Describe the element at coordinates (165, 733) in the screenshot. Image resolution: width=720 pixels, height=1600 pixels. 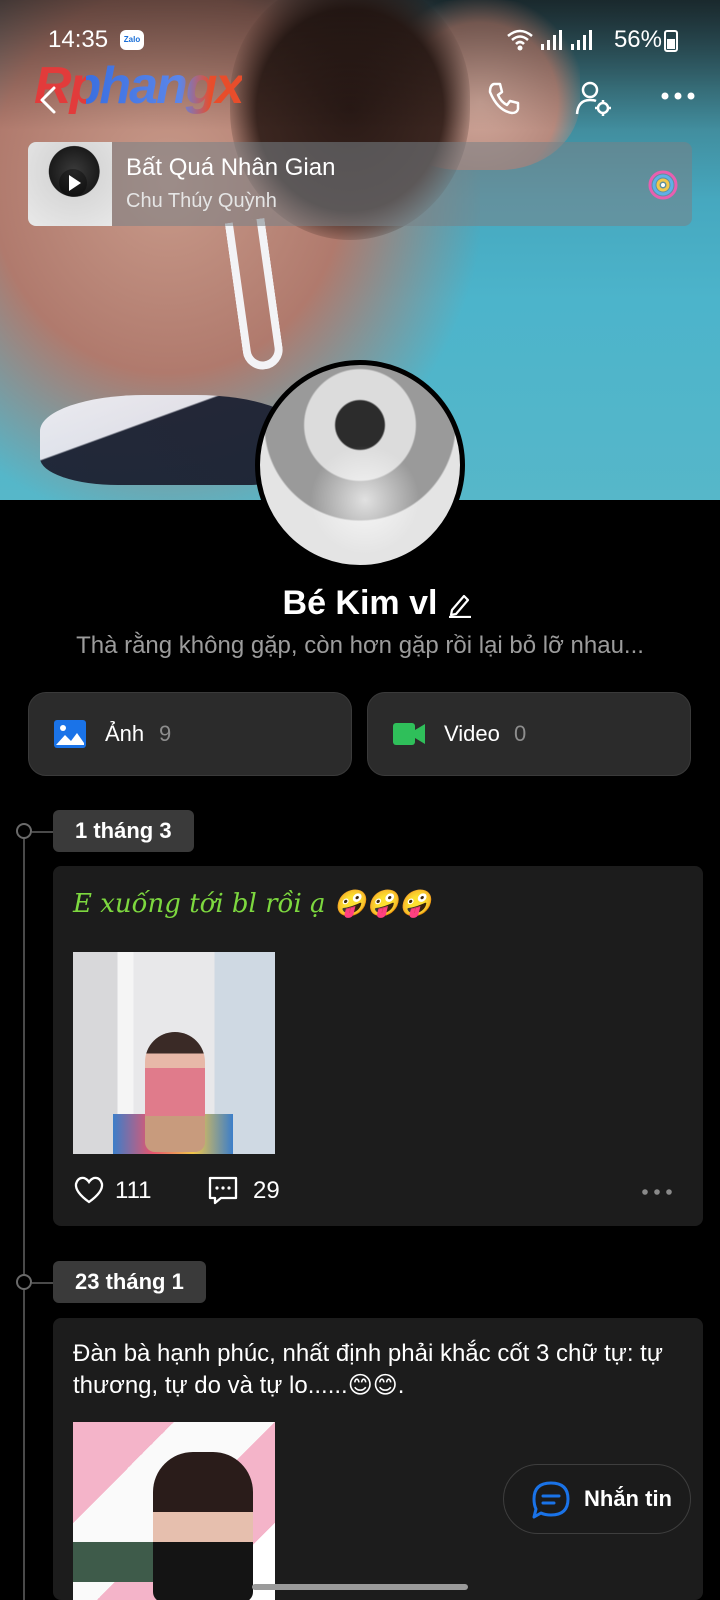
I see `photos-count: 9` at that location.